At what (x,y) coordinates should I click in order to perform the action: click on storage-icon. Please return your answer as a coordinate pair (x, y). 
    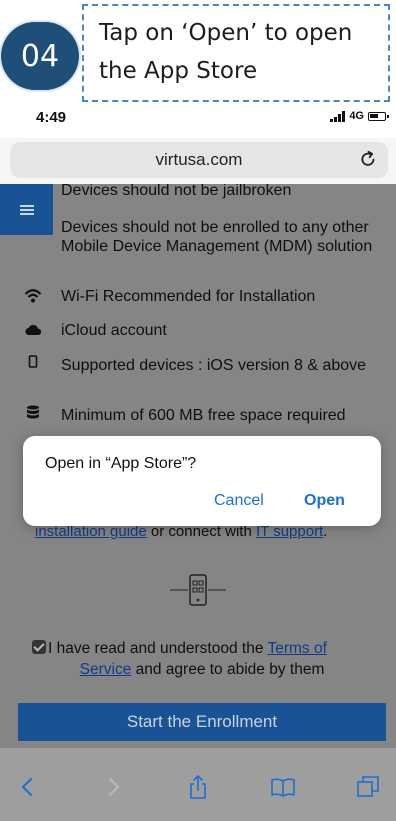
    Looking at the image, I should click on (33, 412).